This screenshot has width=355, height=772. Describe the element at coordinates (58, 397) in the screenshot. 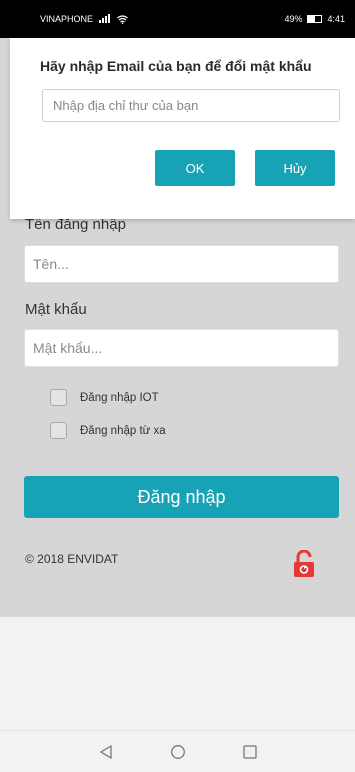

I see `checkbox-iot` at that location.